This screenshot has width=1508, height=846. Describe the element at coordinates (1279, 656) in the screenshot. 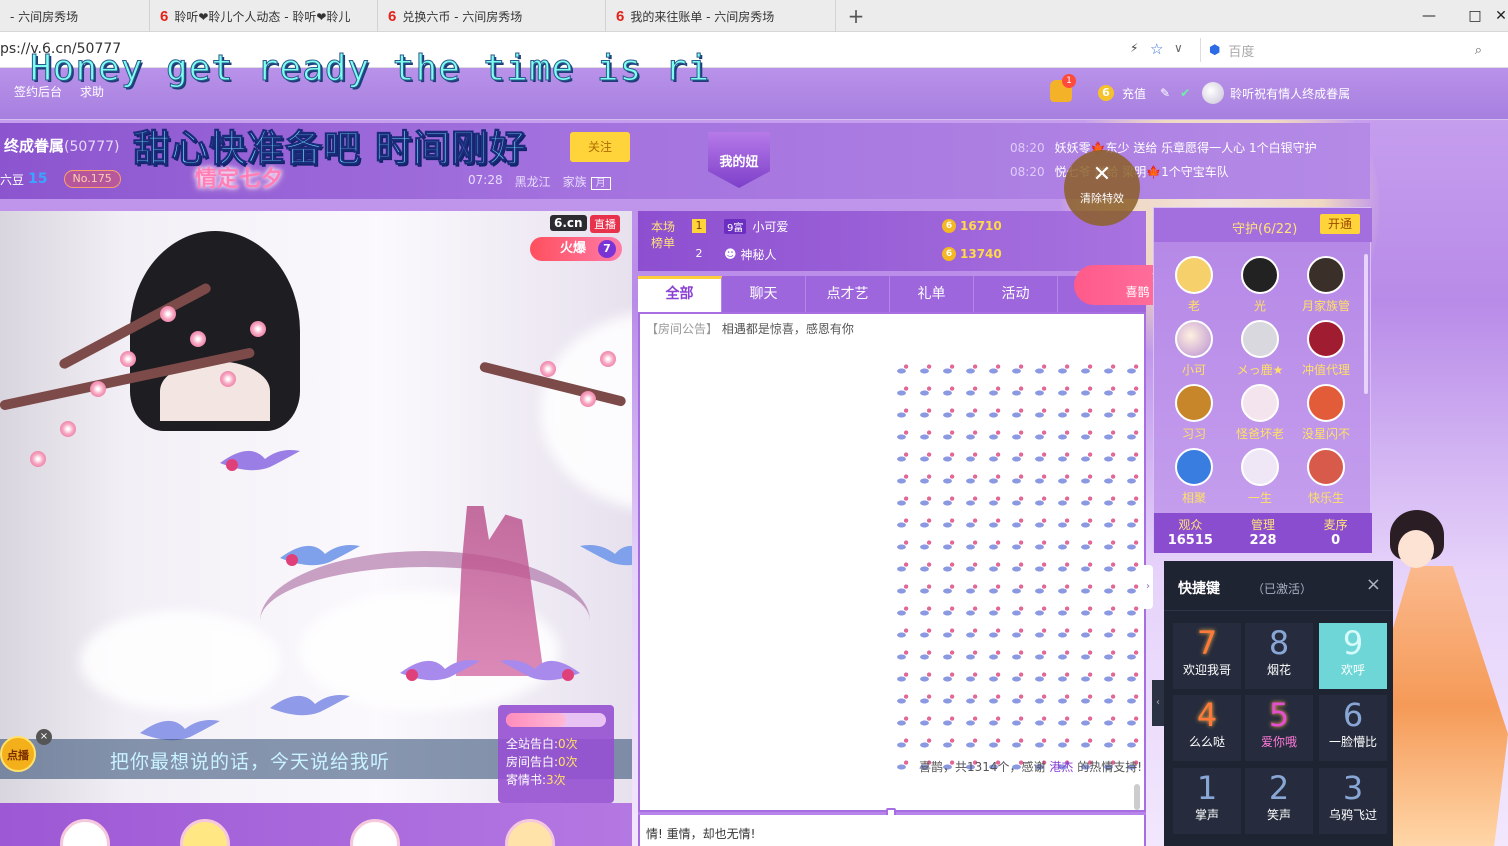

I see `shortcut-key-8: 8 烟花` at that location.